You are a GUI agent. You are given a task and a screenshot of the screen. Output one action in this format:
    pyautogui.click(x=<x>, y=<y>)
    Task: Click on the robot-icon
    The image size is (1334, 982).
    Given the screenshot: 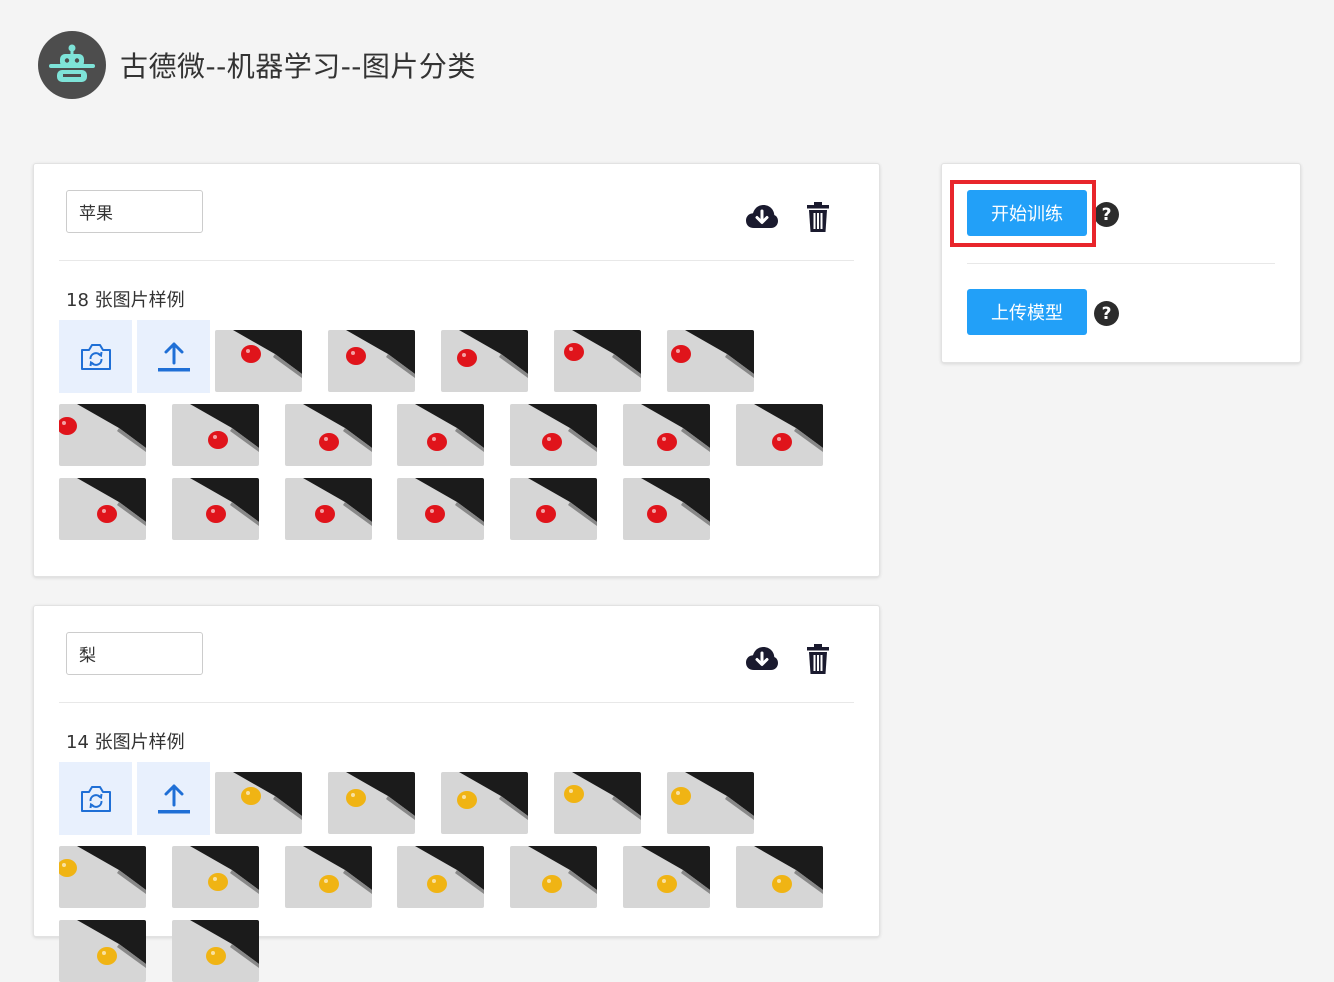 What is the action you would take?
    pyautogui.click(x=72, y=65)
    